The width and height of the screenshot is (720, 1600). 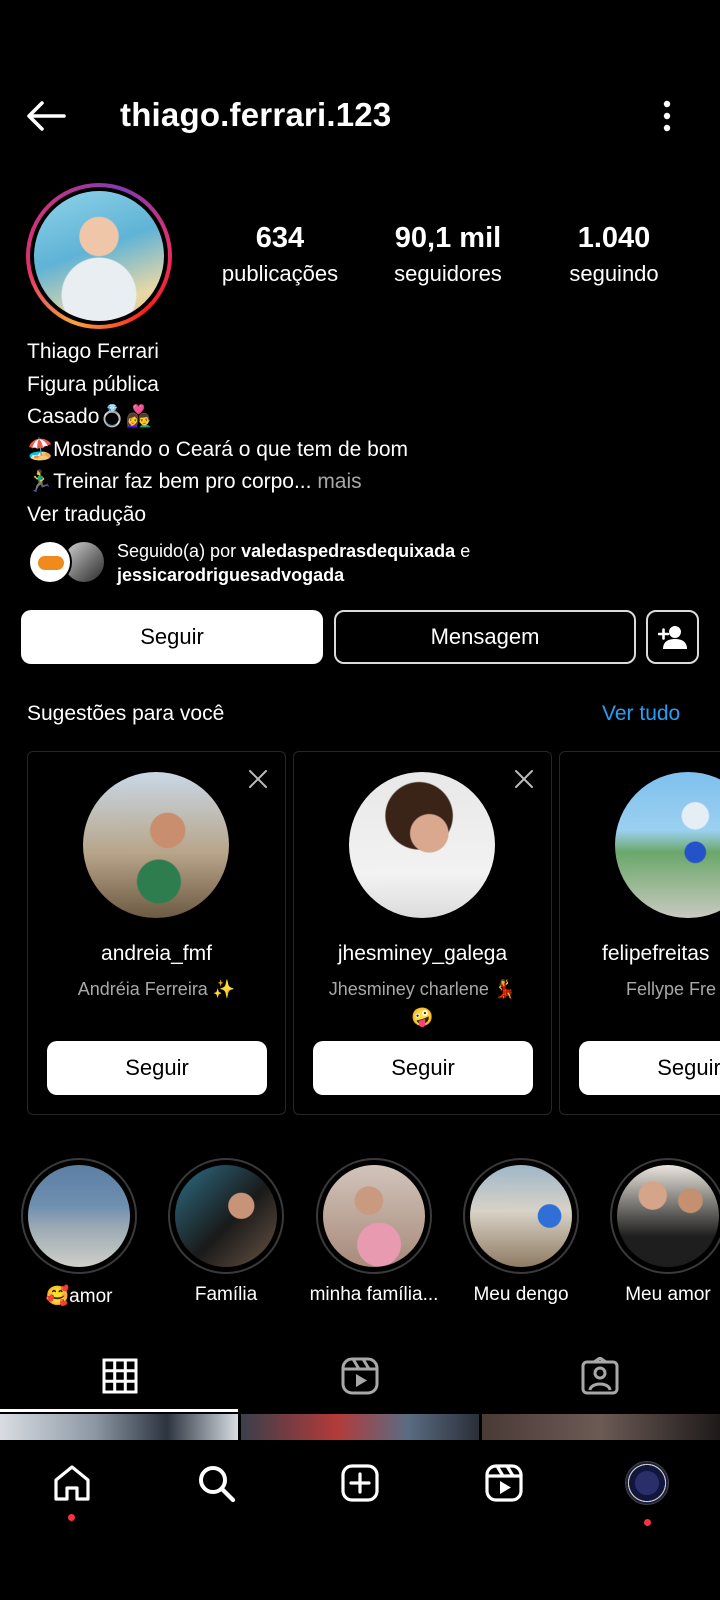 I want to click on grid-icon, so click(x=120, y=1376).